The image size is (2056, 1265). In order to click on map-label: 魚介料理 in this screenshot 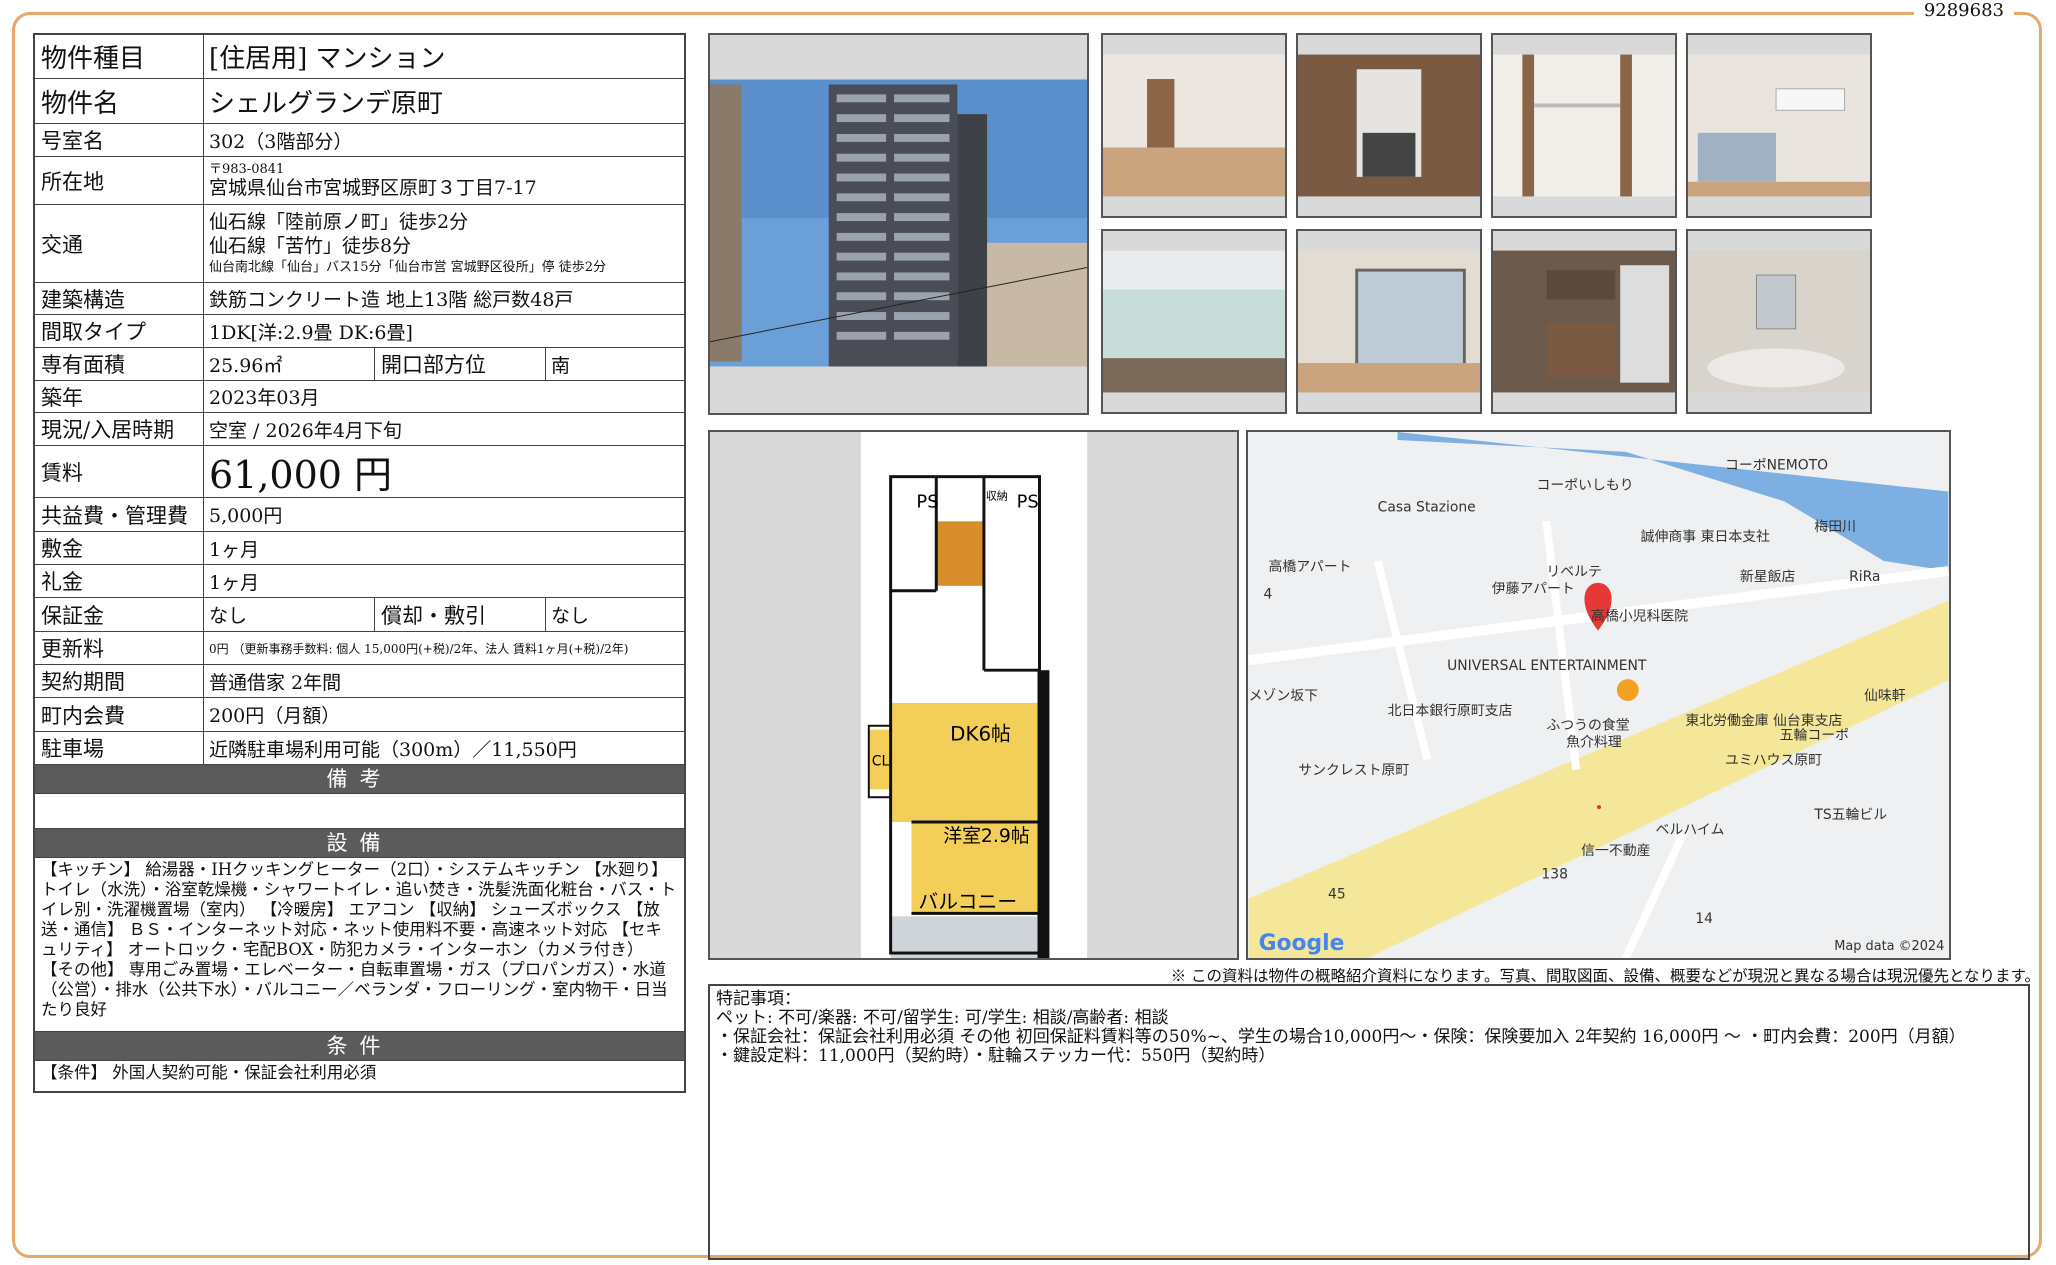, I will do `click(1594, 743)`.